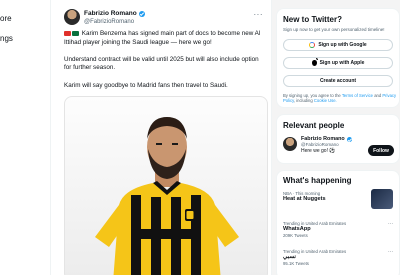 The height and width of the screenshot is (275, 400). I want to click on author-handle: @FabrizioRomano, so click(114, 22).